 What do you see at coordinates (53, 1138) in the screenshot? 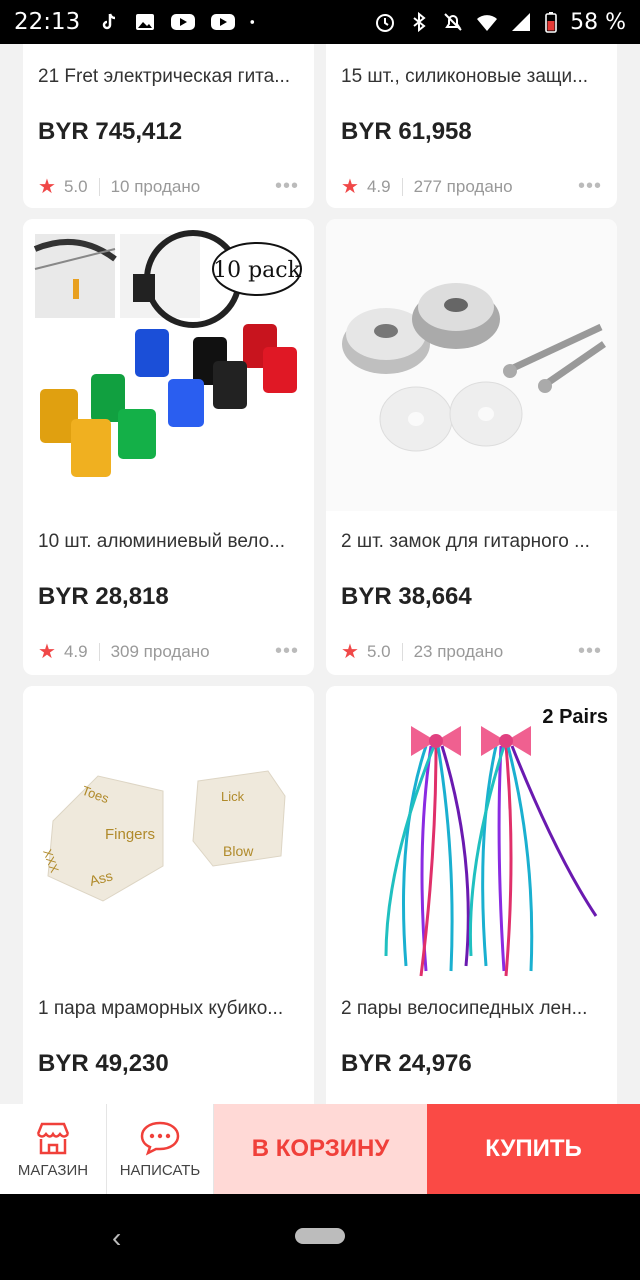
I see `store-icon` at bounding box center [53, 1138].